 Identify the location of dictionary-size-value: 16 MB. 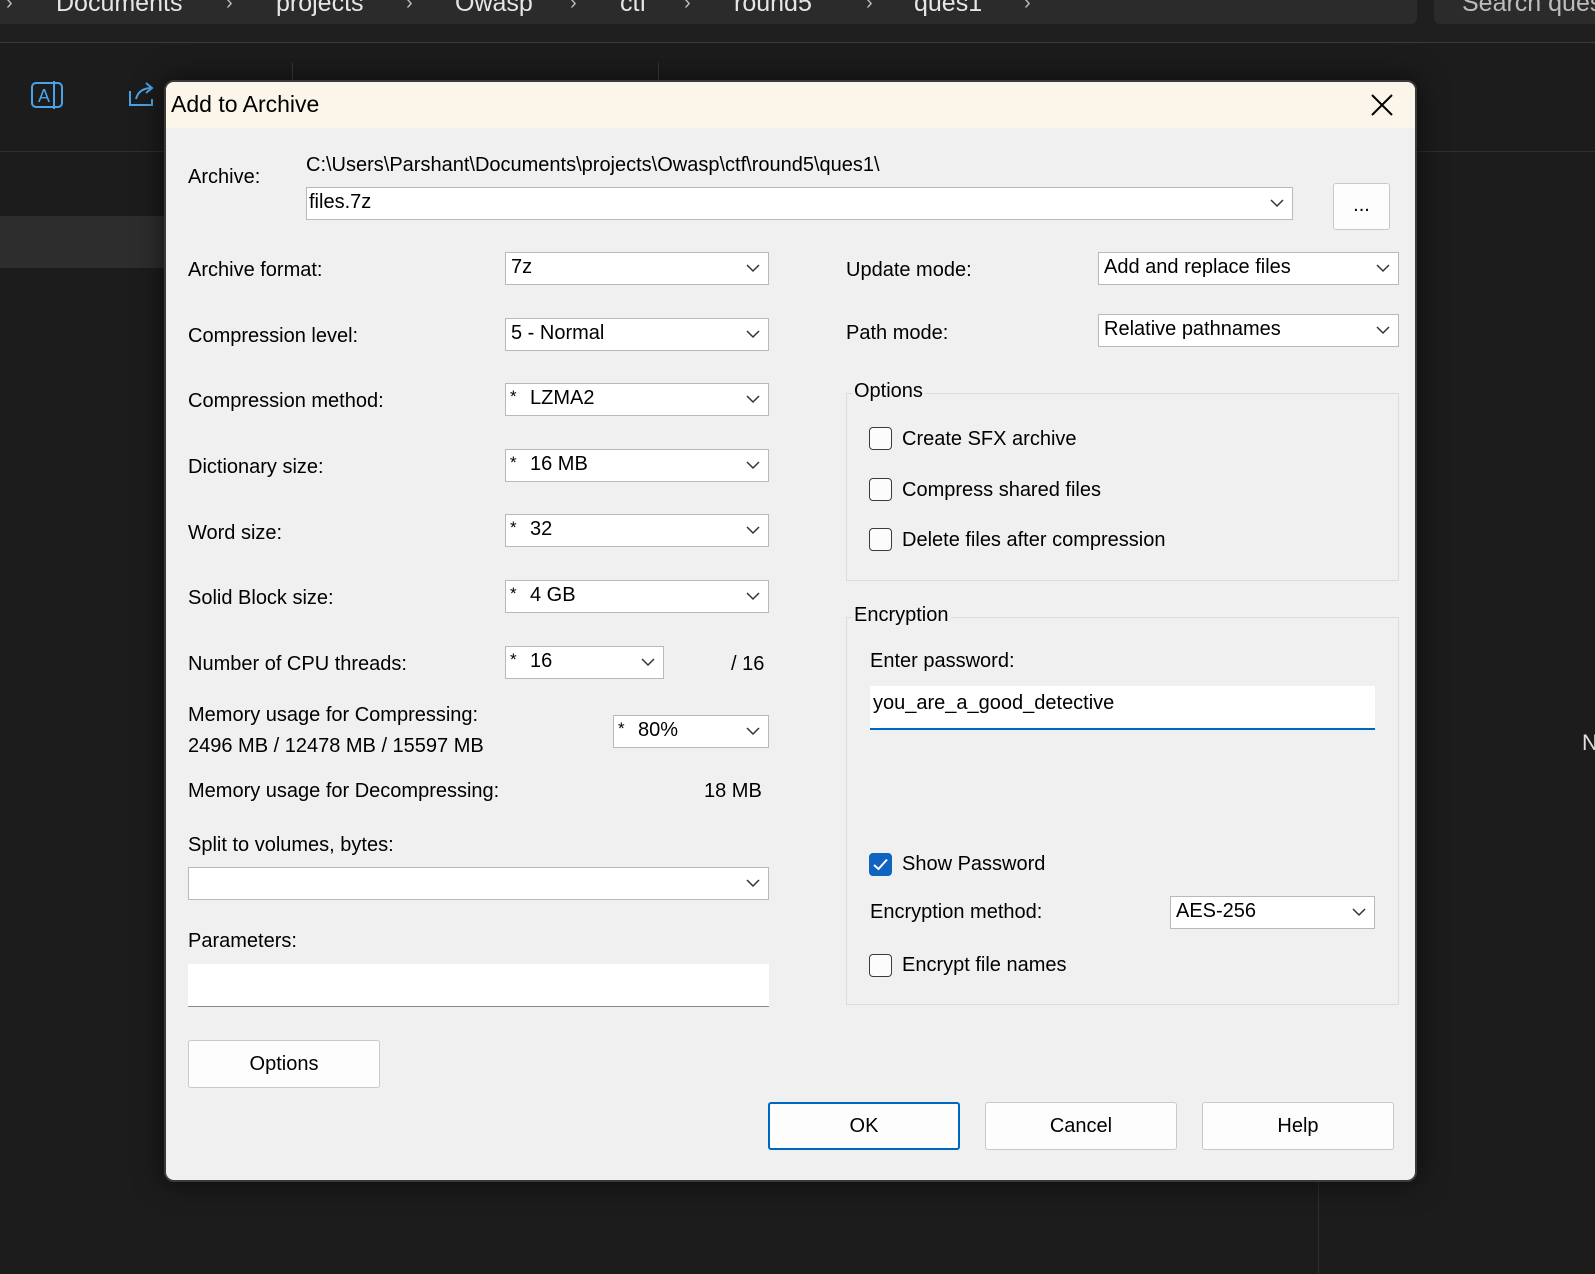
(559, 464).